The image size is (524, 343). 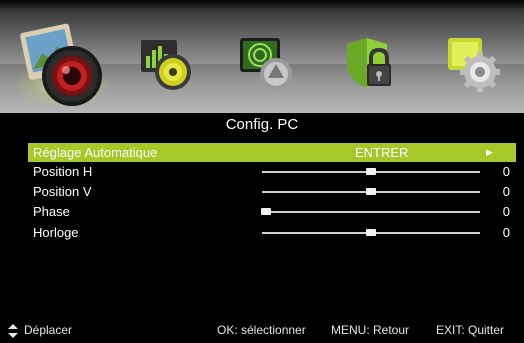 I want to click on picture-icon, so click(x=64, y=64).